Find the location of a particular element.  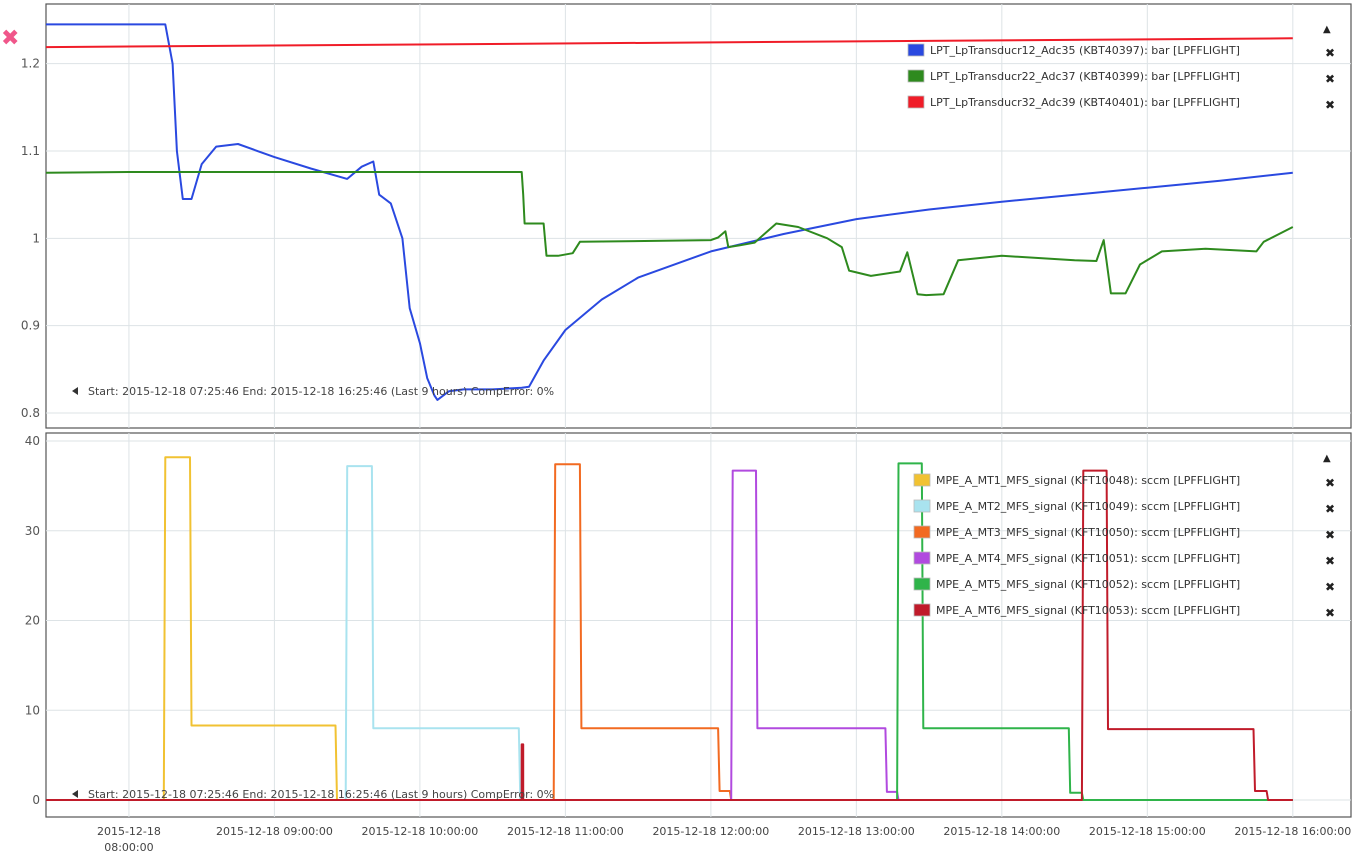

y-tick-label: 0 is located at coordinates (36, 800).